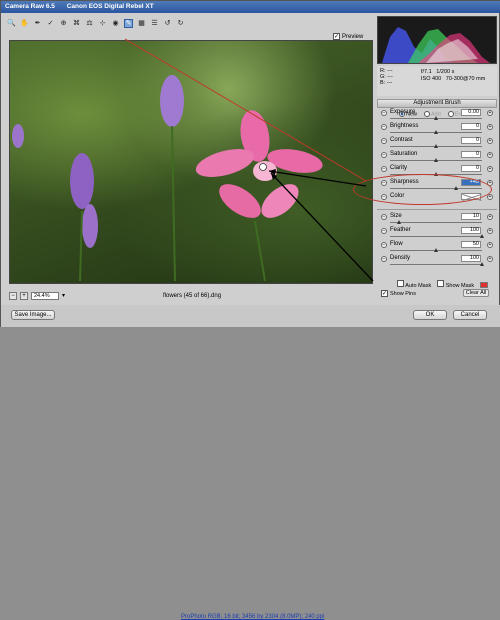 Image resolution: width=500 pixels, height=620 pixels. I want to click on saturation-slider-thumb, so click(435, 160).